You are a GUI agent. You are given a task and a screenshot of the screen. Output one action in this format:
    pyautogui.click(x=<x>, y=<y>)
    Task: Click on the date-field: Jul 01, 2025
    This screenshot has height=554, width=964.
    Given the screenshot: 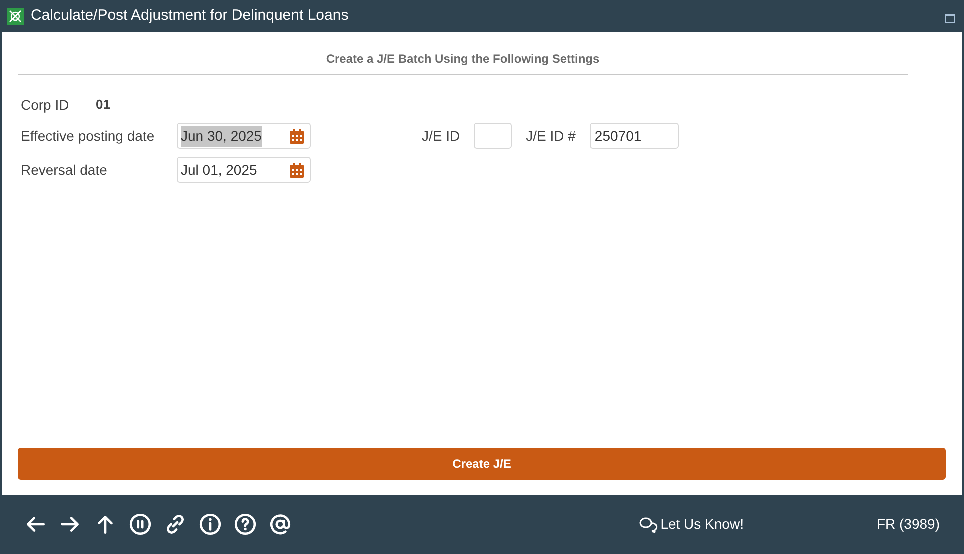 What is the action you would take?
    pyautogui.click(x=244, y=170)
    